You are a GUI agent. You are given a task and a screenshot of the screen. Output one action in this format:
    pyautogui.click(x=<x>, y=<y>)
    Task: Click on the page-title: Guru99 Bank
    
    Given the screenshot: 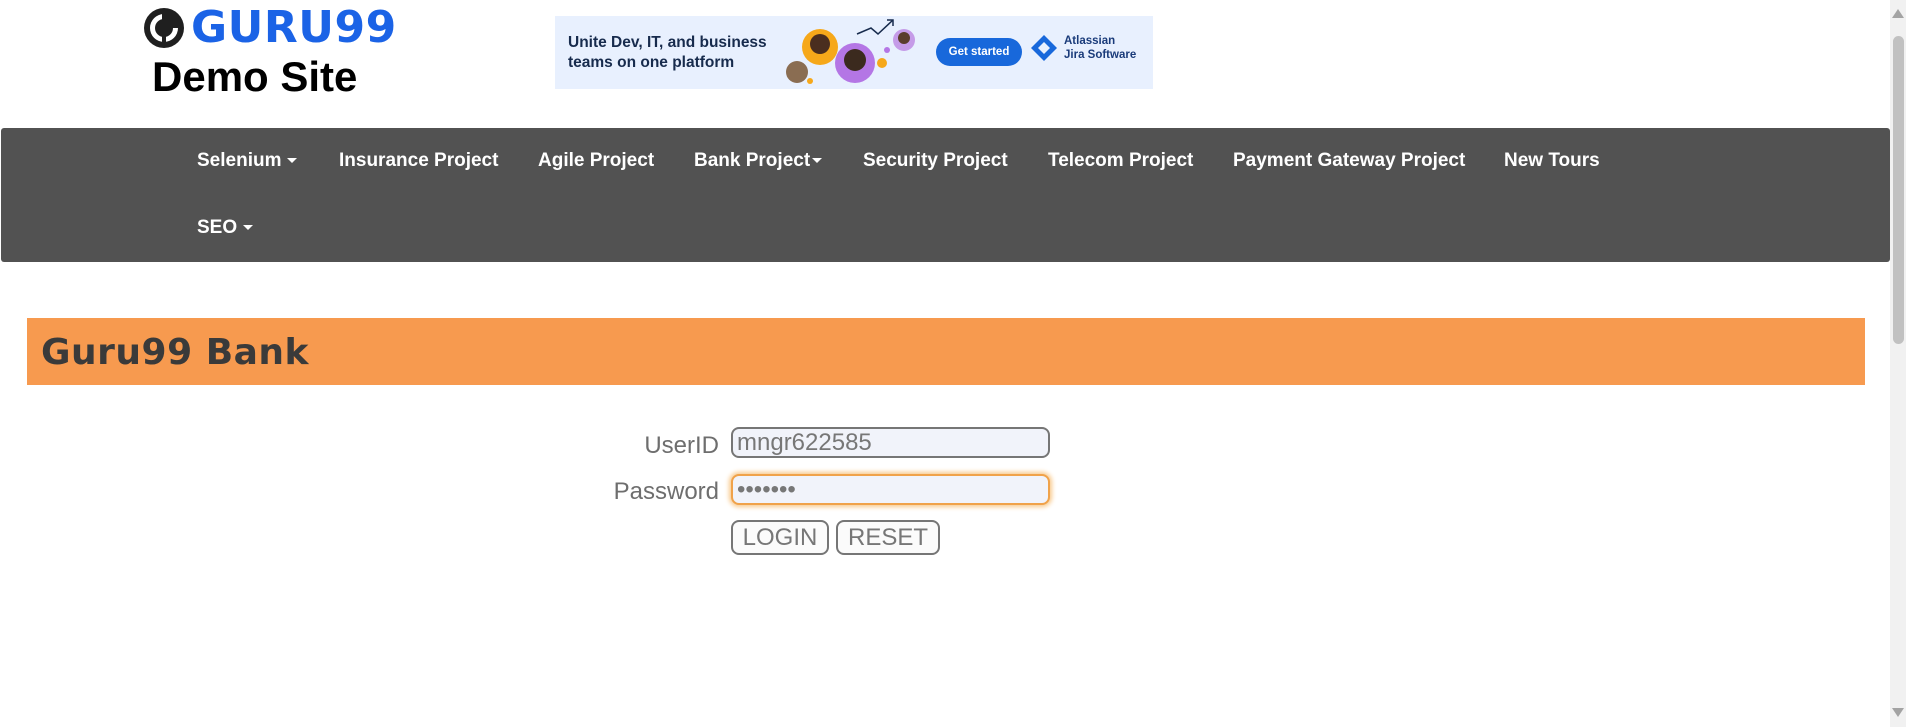 What is the action you would take?
    pyautogui.click(x=175, y=352)
    